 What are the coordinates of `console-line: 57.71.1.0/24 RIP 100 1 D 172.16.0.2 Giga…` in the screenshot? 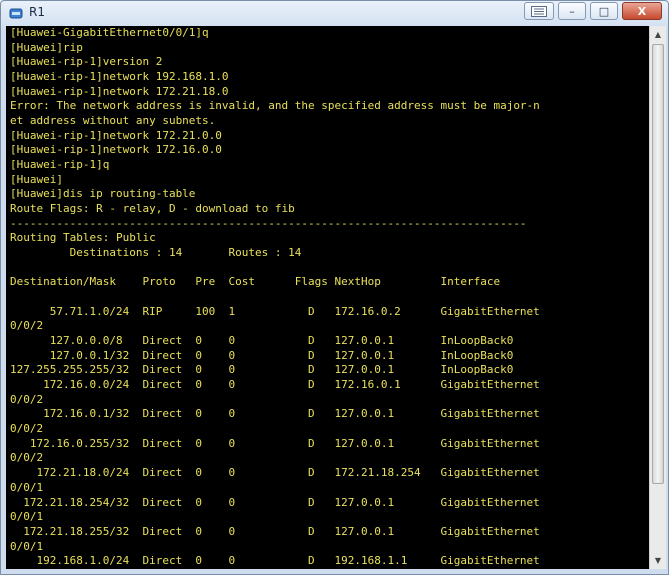 It's located at (275, 311).